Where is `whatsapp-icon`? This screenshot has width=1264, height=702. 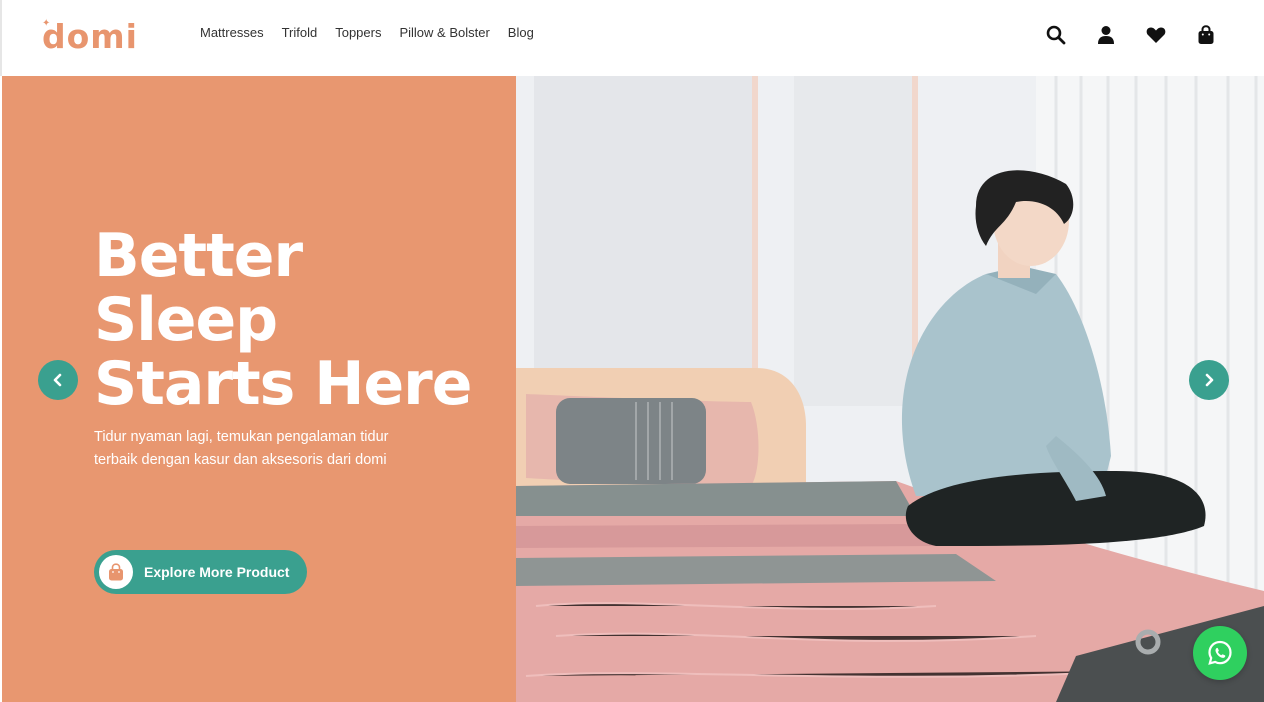 whatsapp-icon is located at coordinates (1220, 652).